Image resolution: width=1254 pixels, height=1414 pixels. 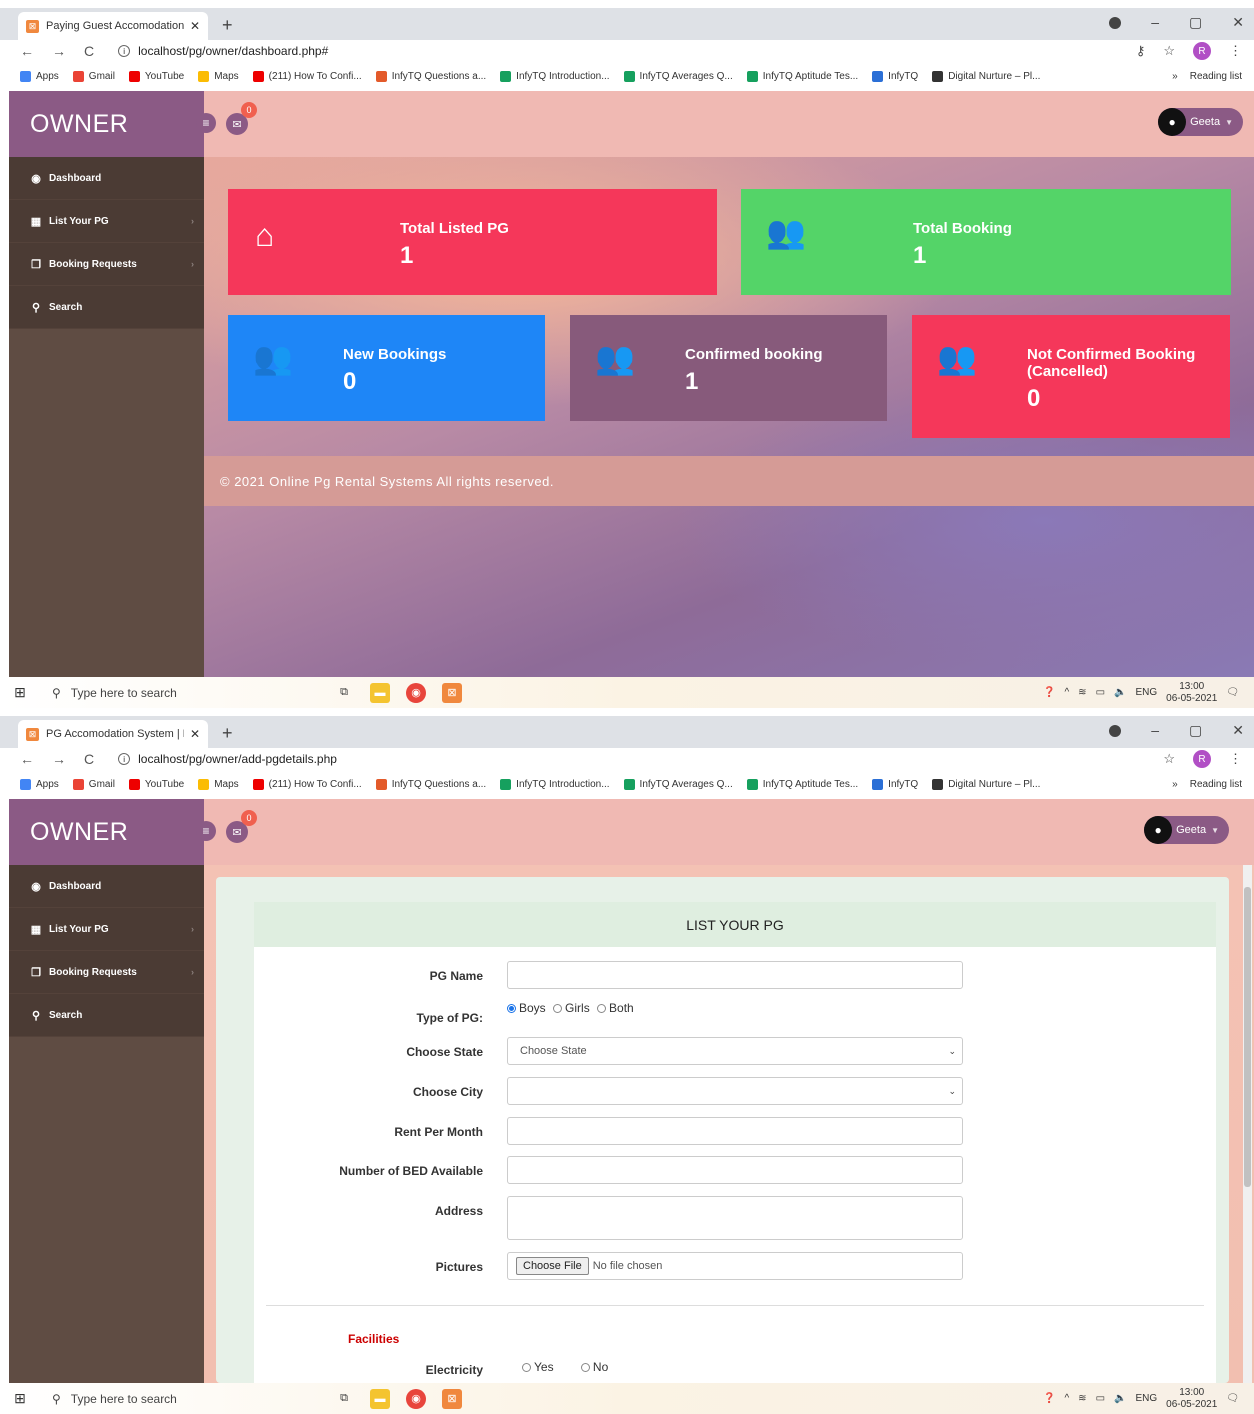 What do you see at coordinates (526, 1008) in the screenshot?
I see `radio-boys: Boys` at bounding box center [526, 1008].